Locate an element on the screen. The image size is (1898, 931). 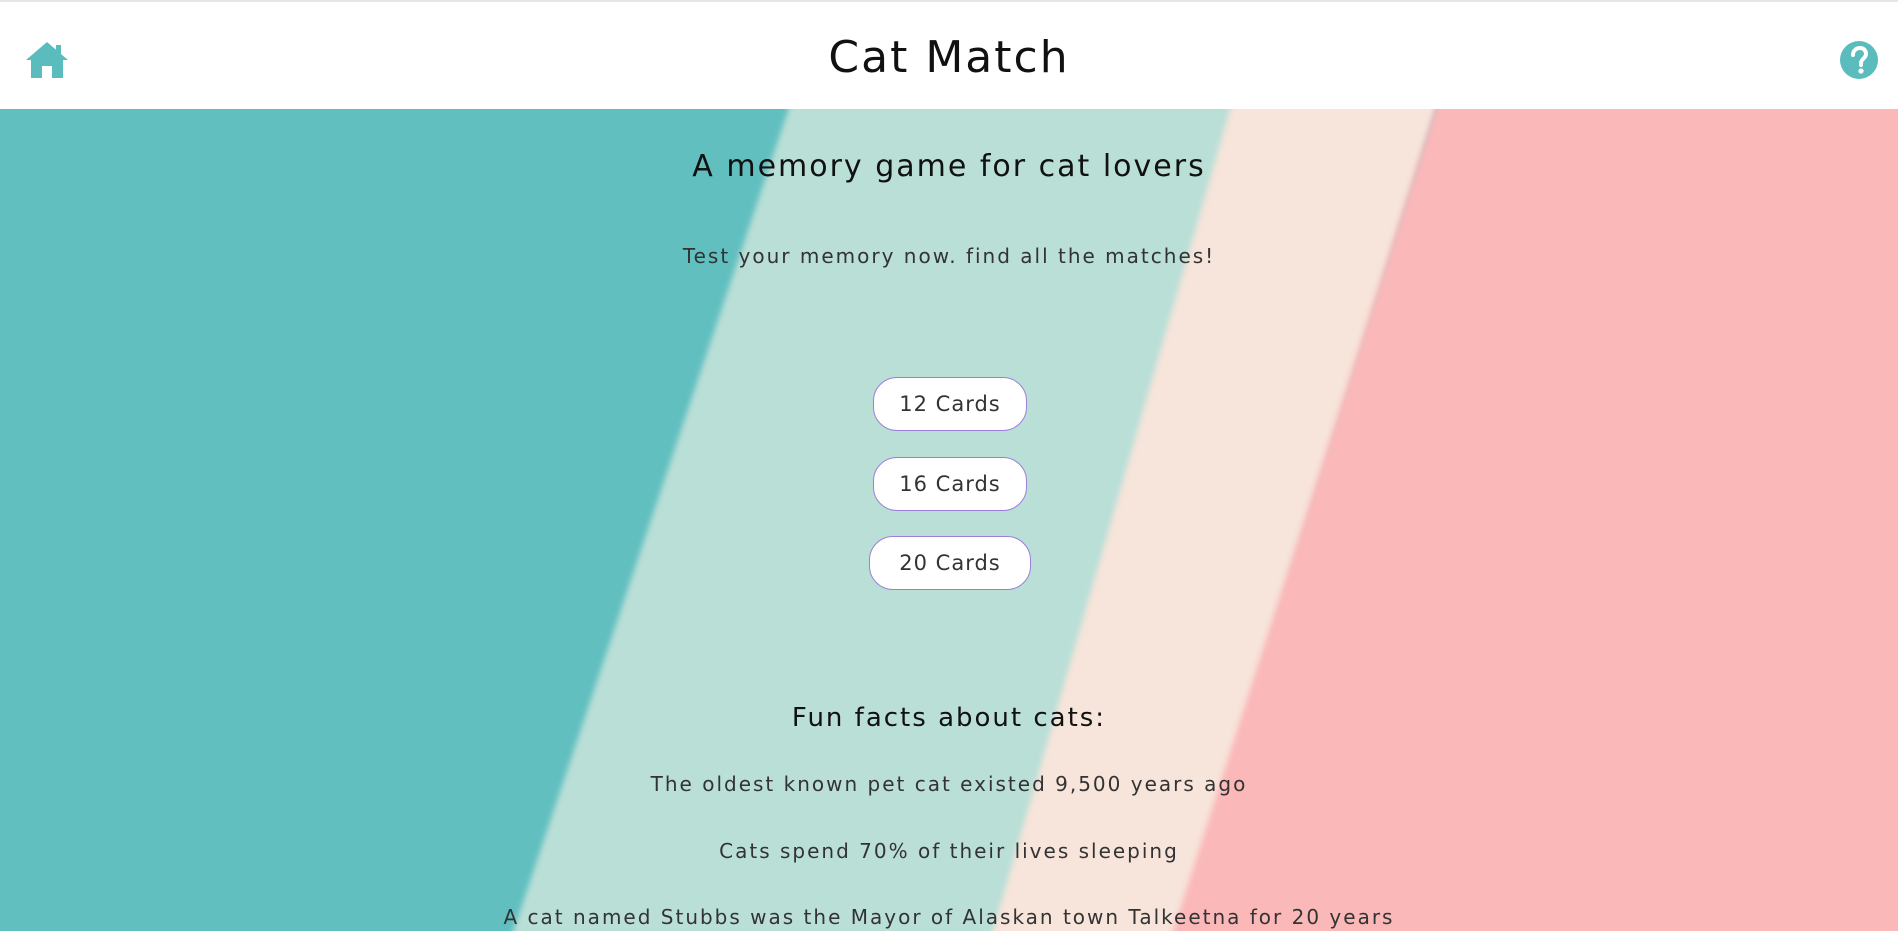
help-button is located at coordinates (1859, 60).